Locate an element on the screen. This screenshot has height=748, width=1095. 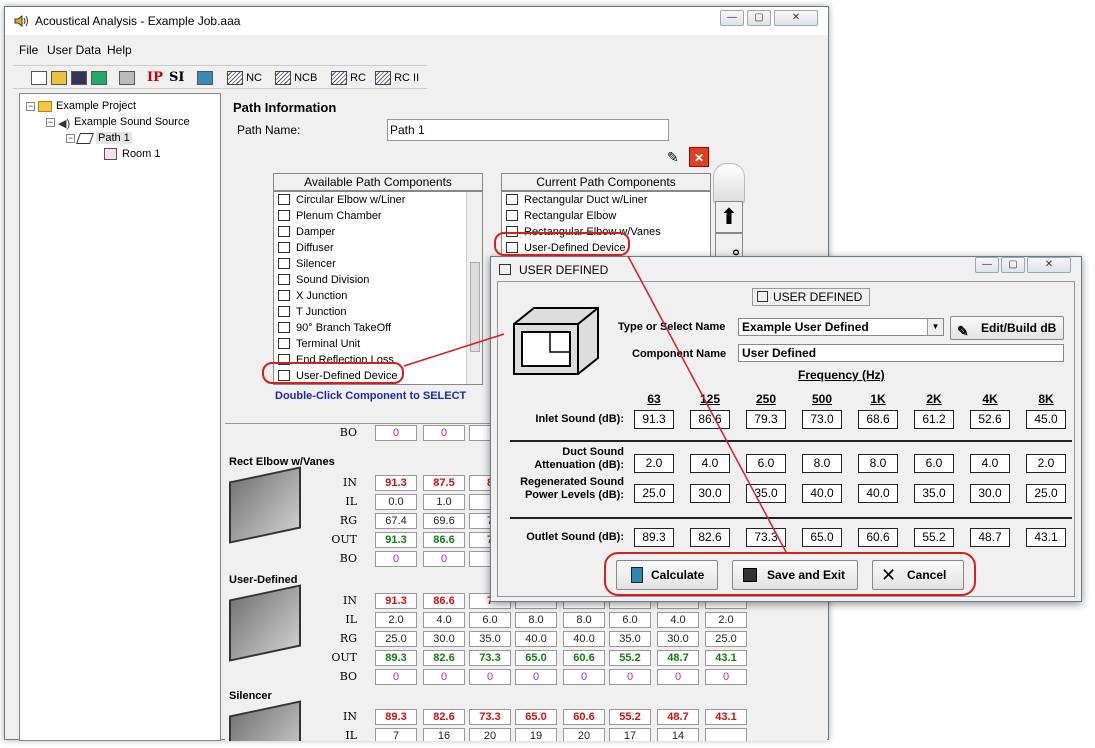
available-item: Sound Division is located at coordinates (378, 280).